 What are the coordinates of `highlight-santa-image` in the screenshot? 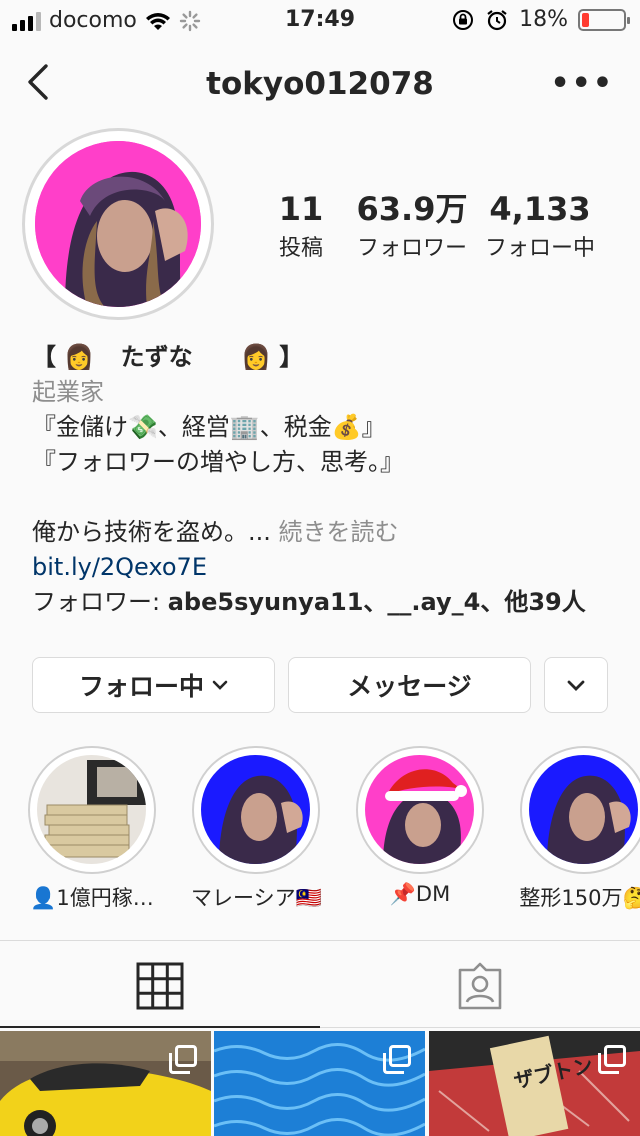 It's located at (419, 809).